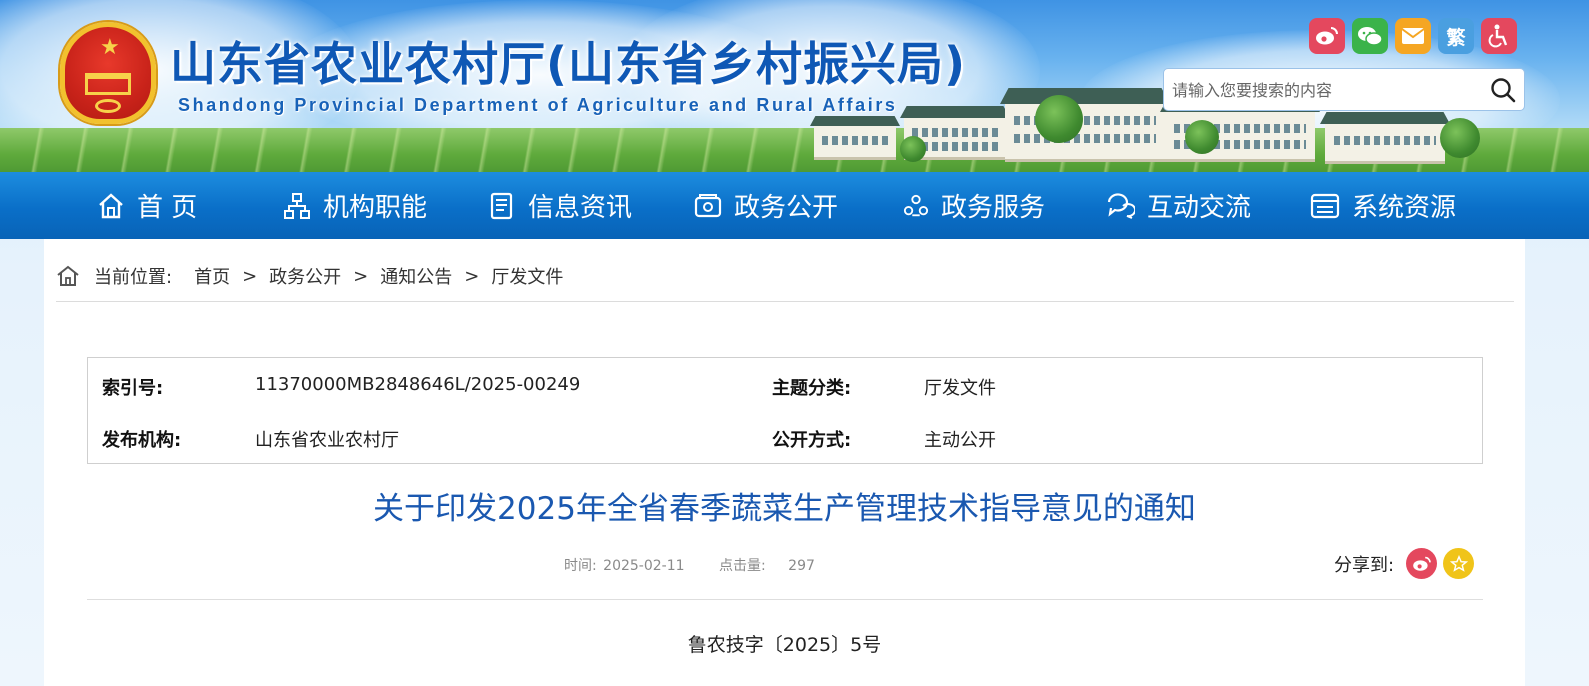 Image resolution: width=1589 pixels, height=686 pixels. Describe the element at coordinates (916, 205) in the screenshot. I see `service-icon` at that location.